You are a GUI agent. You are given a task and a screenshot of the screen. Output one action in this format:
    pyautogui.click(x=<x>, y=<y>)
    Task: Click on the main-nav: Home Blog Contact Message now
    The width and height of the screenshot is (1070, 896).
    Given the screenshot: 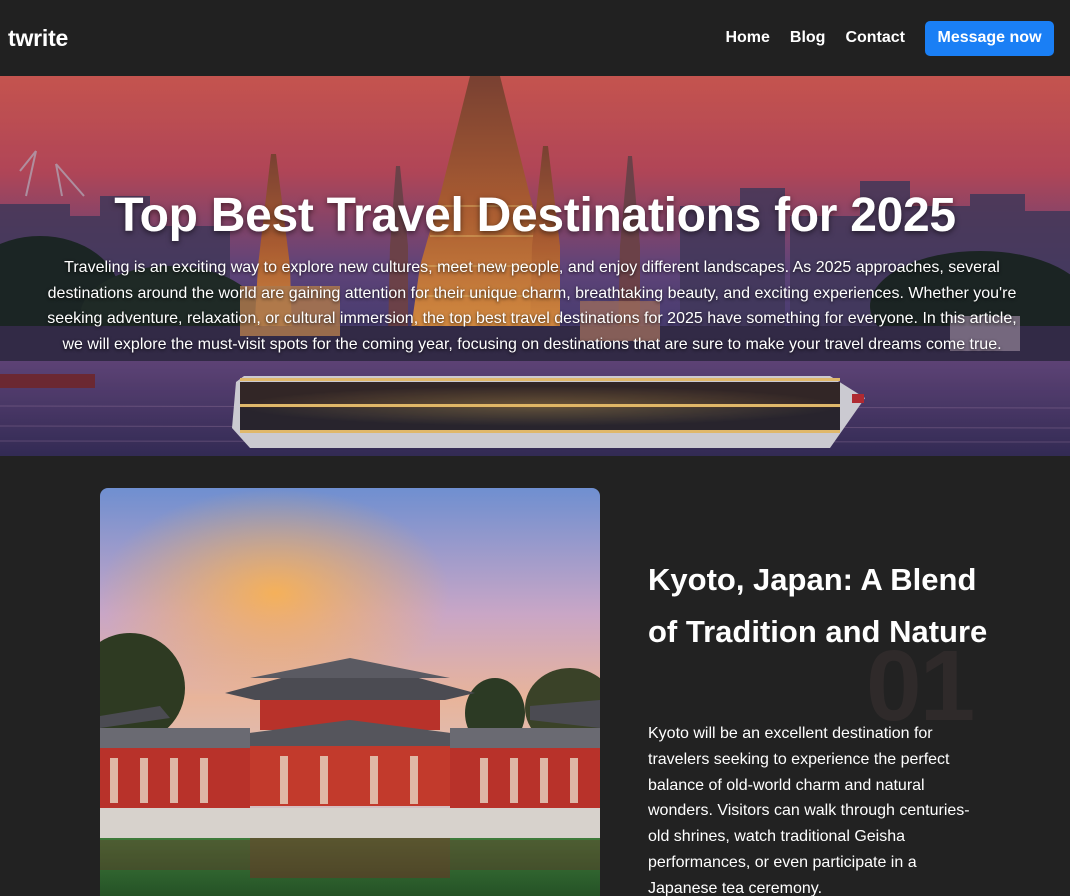 What is the action you would take?
    pyautogui.click(x=889, y=38)
    